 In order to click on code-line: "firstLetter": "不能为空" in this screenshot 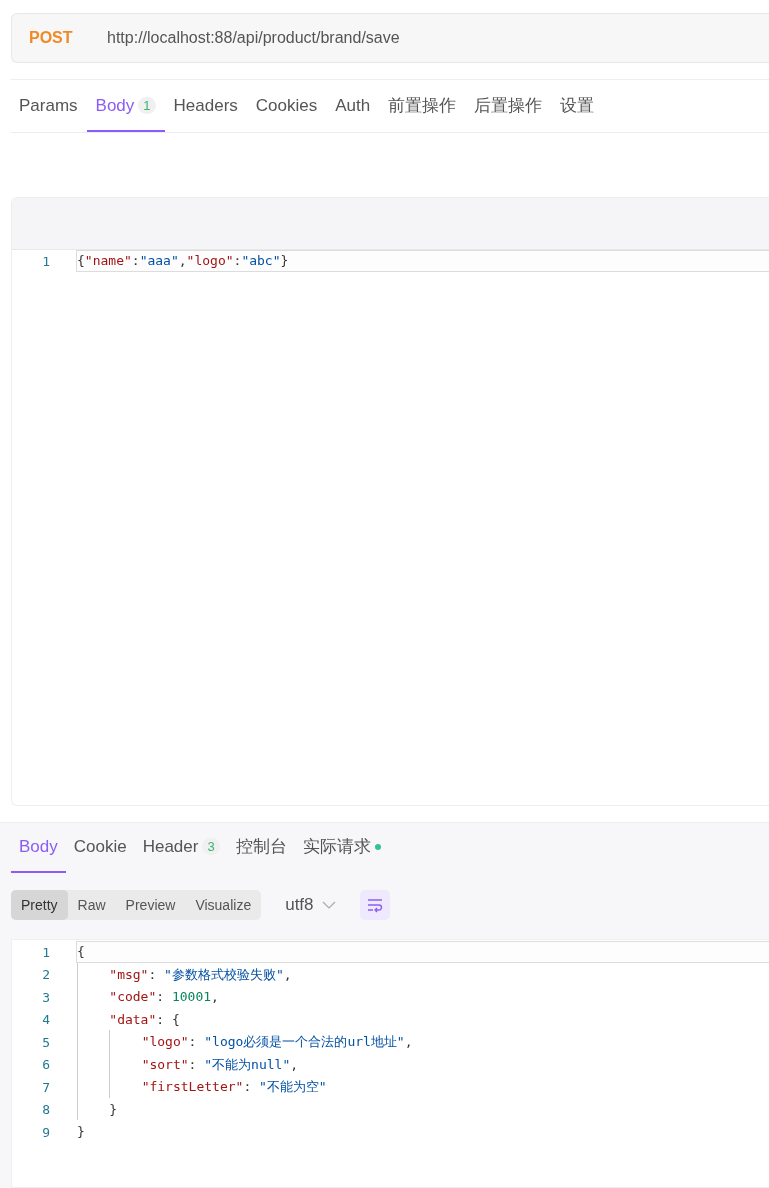, I will do `click(422, 1087)`.